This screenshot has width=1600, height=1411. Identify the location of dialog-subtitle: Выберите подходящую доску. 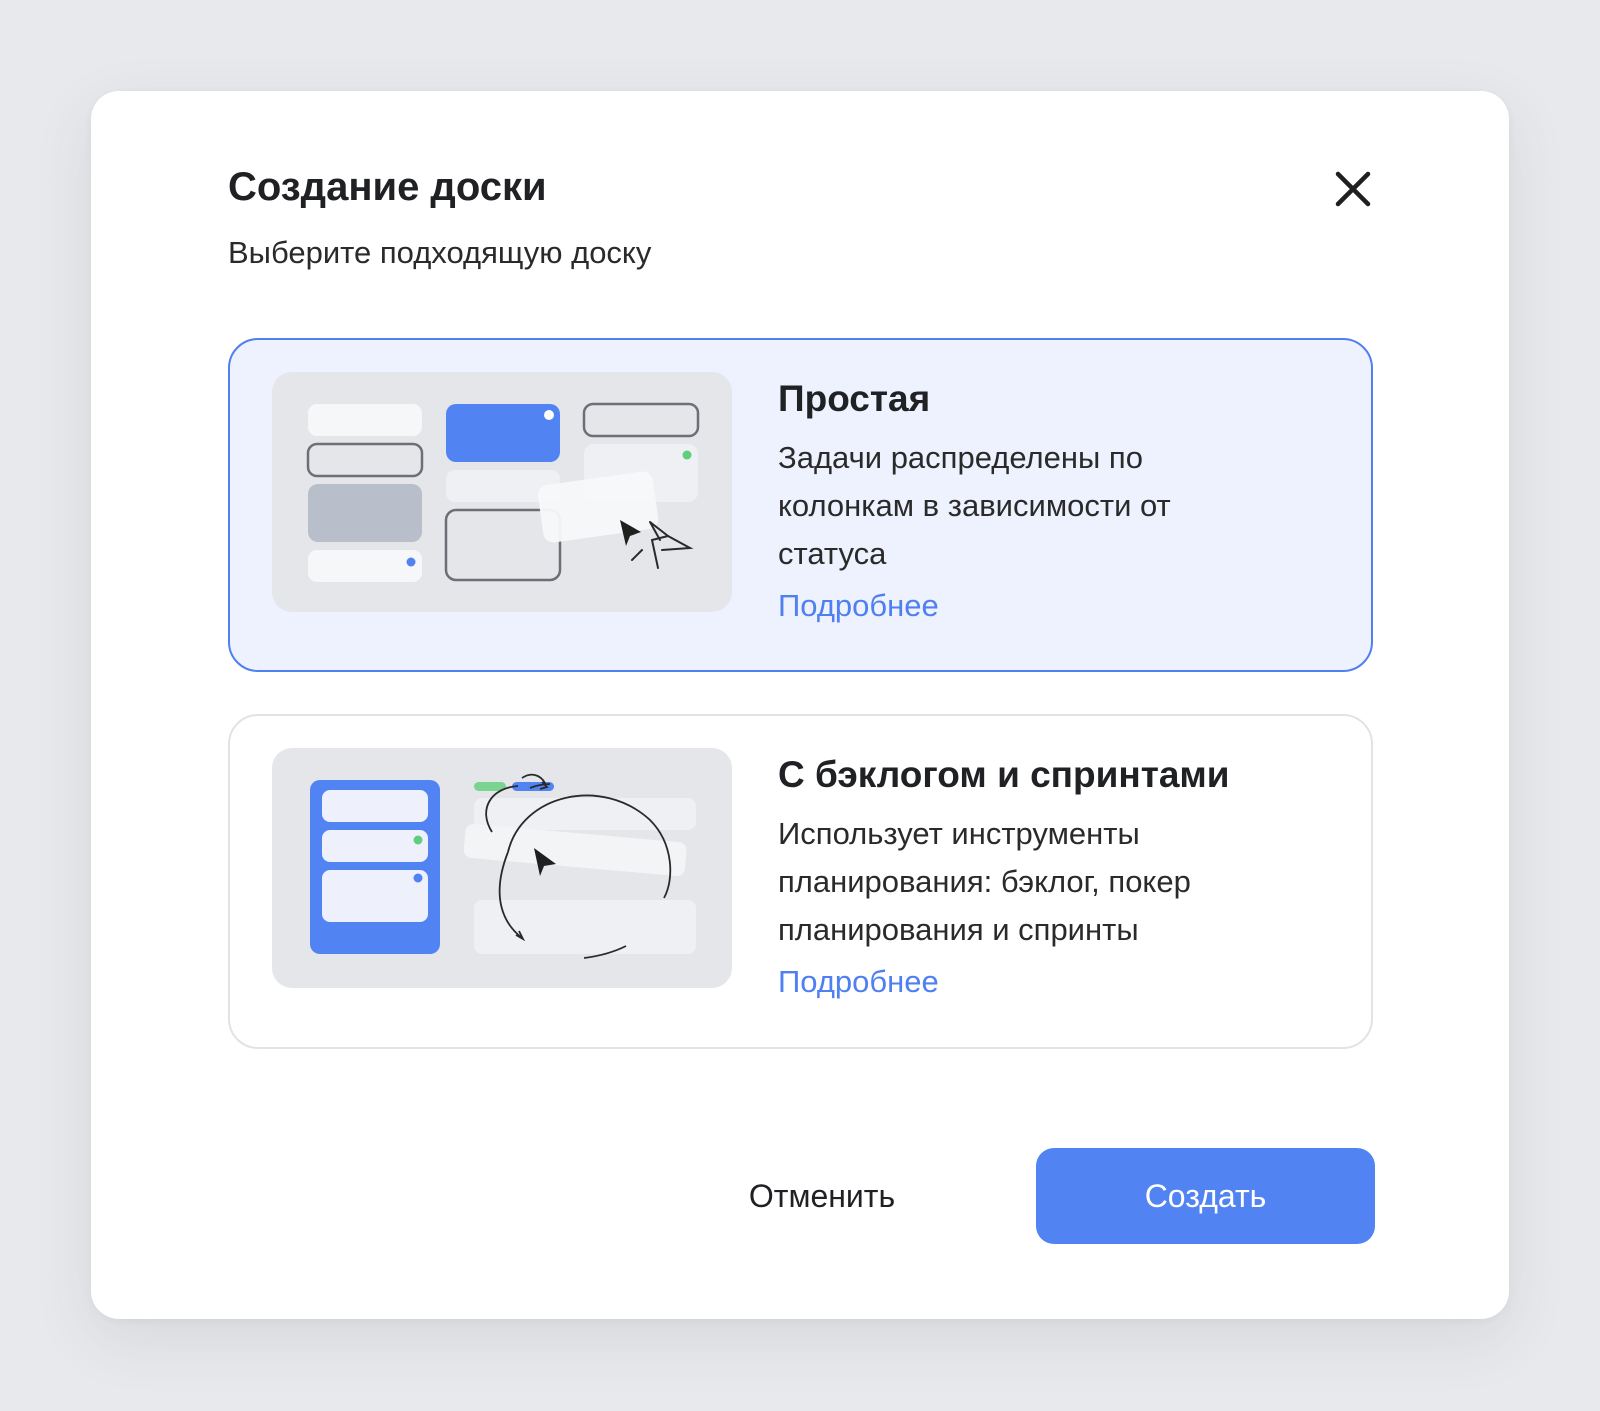
(440, 252).